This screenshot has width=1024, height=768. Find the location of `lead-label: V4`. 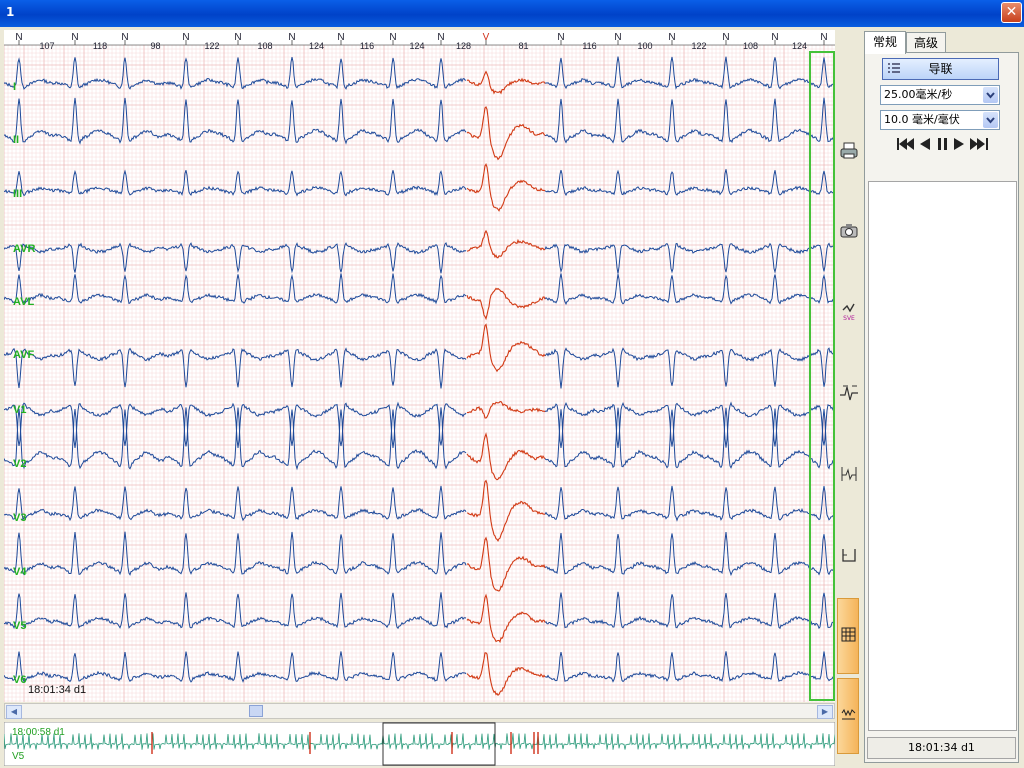

lead-label: V4 is located at coordinates (20, 572).